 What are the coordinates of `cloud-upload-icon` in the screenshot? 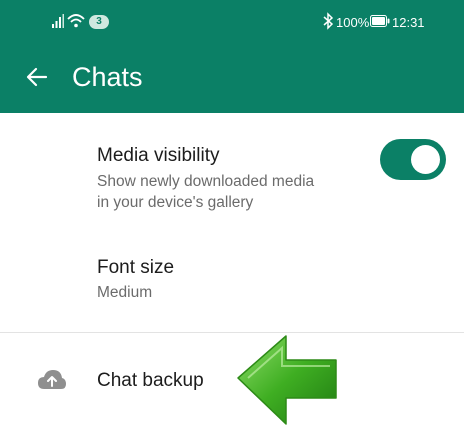 It's located at (52, 379).